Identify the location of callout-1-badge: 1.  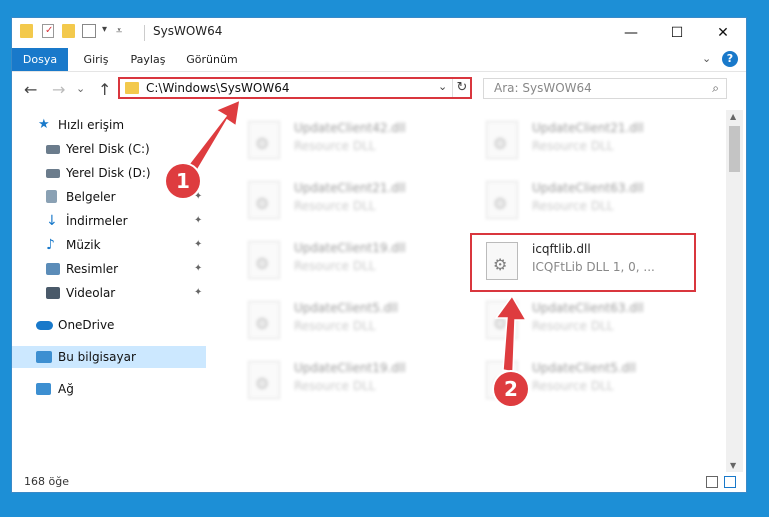
(183, 181).